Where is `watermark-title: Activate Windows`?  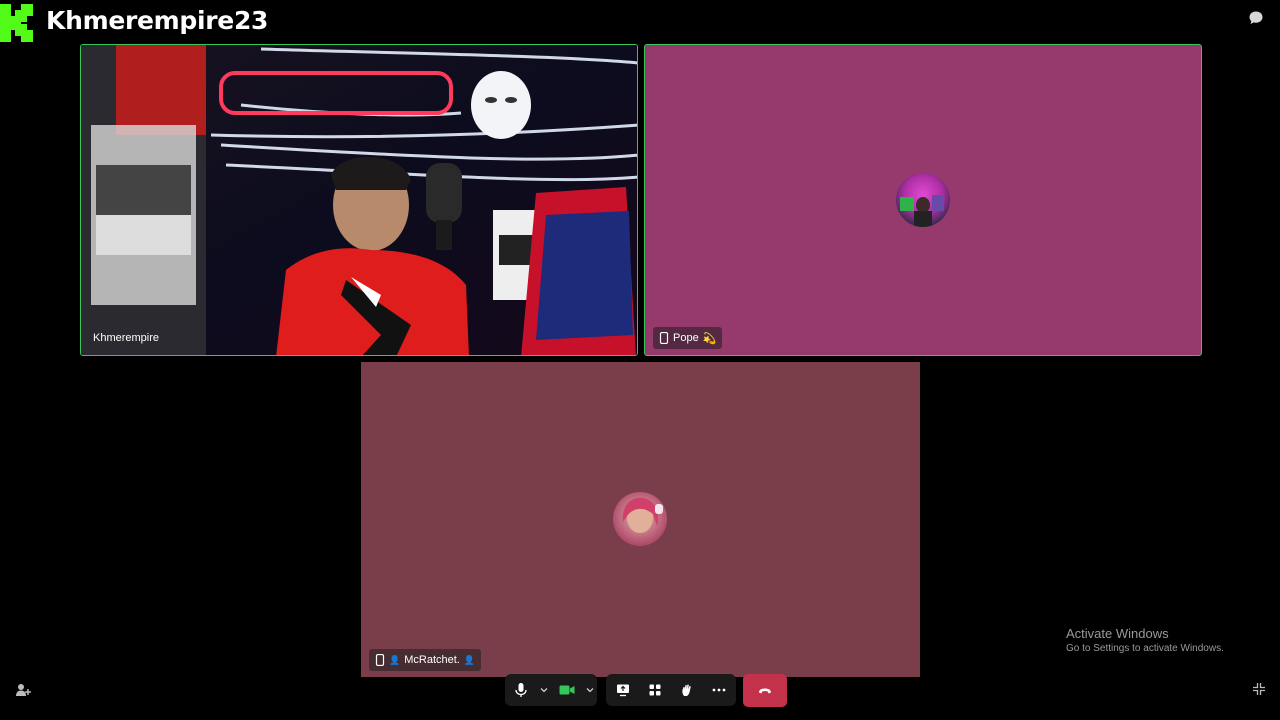 watermark-title: Activate Windows is located at coordinates (1117, 633).